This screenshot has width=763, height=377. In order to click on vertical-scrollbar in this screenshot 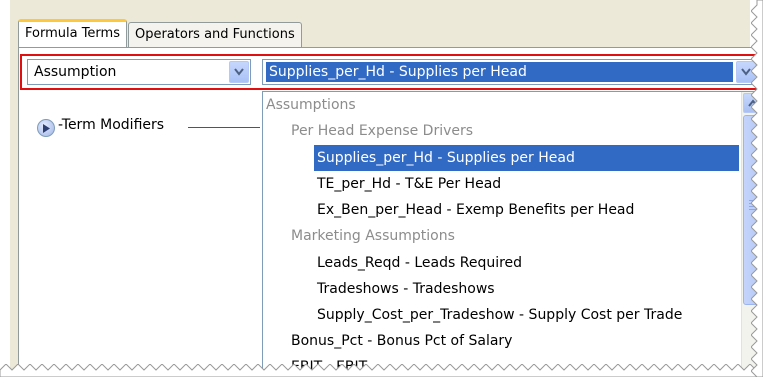, I will do `click(751, 234)`.